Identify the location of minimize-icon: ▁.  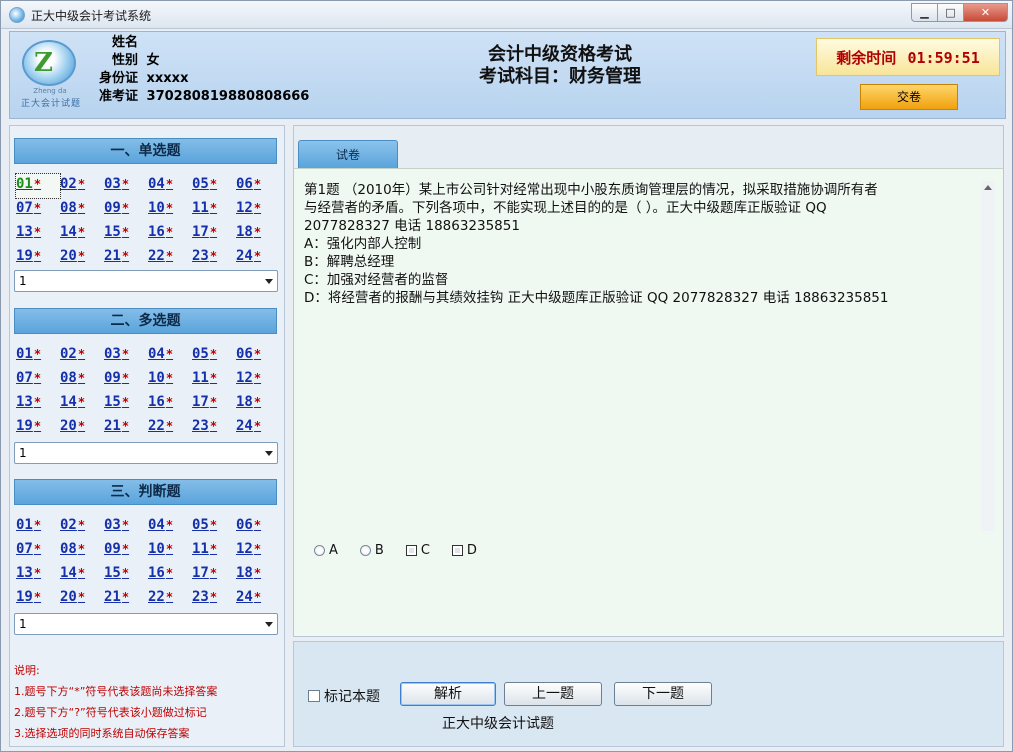
(924, 12).